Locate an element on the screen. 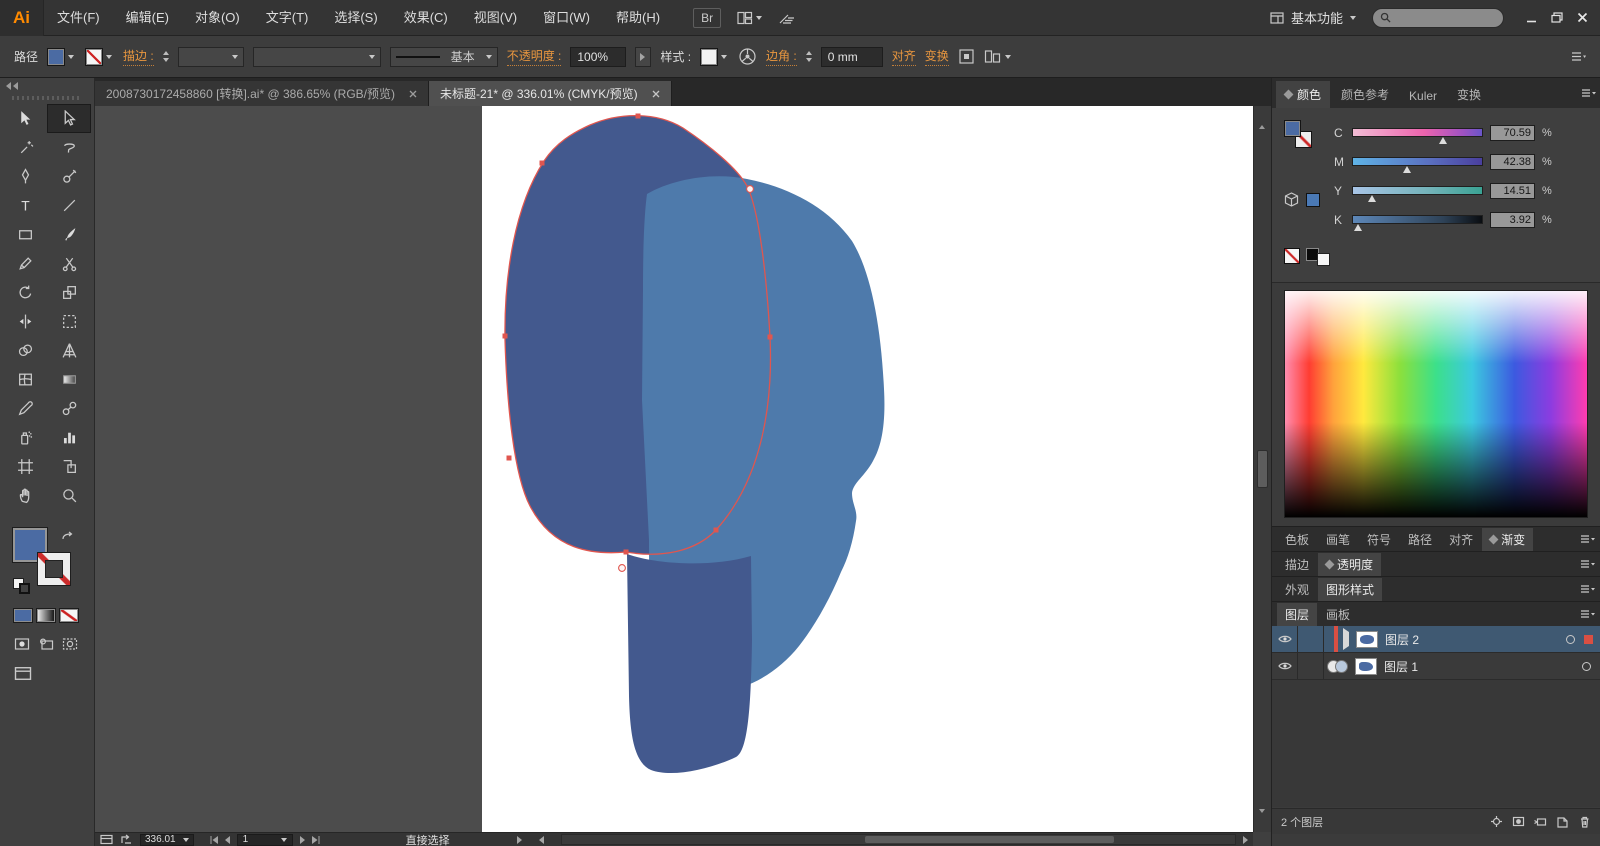 The width and height of the screenshot is (1600, 846). delete-layer-icon is located at coordinates (1584, 821).